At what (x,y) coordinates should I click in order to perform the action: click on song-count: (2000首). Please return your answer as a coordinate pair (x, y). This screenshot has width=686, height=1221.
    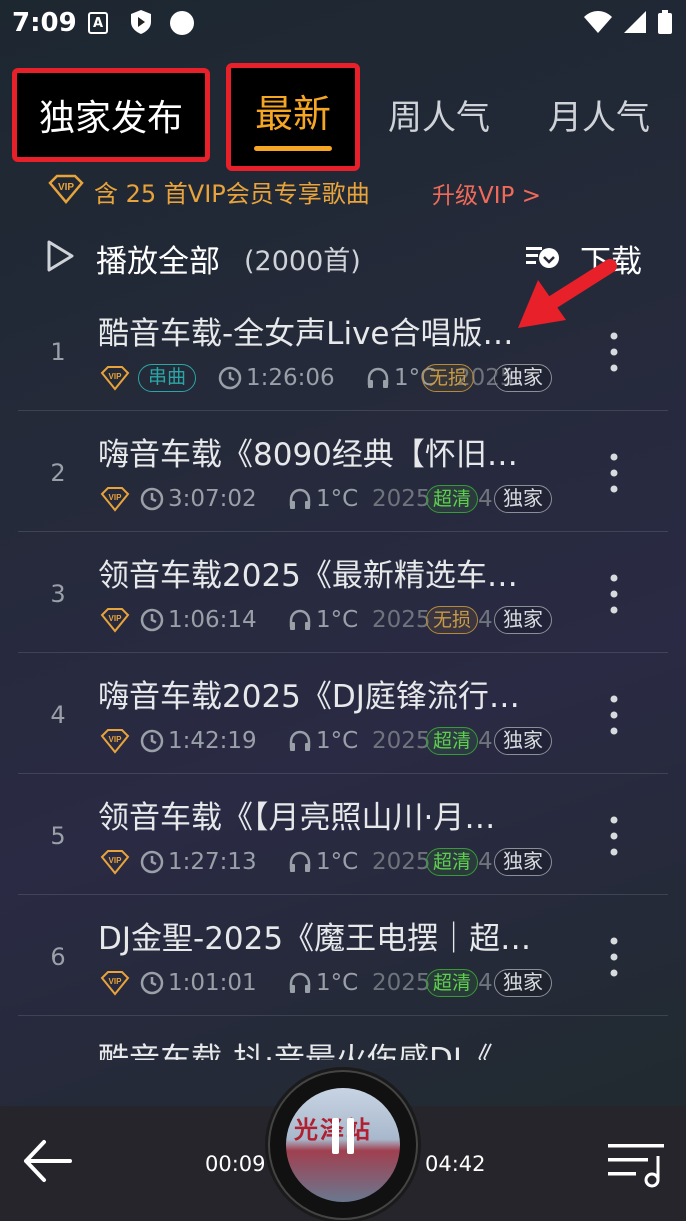
    Looking at the image, I should click on (302, 261).